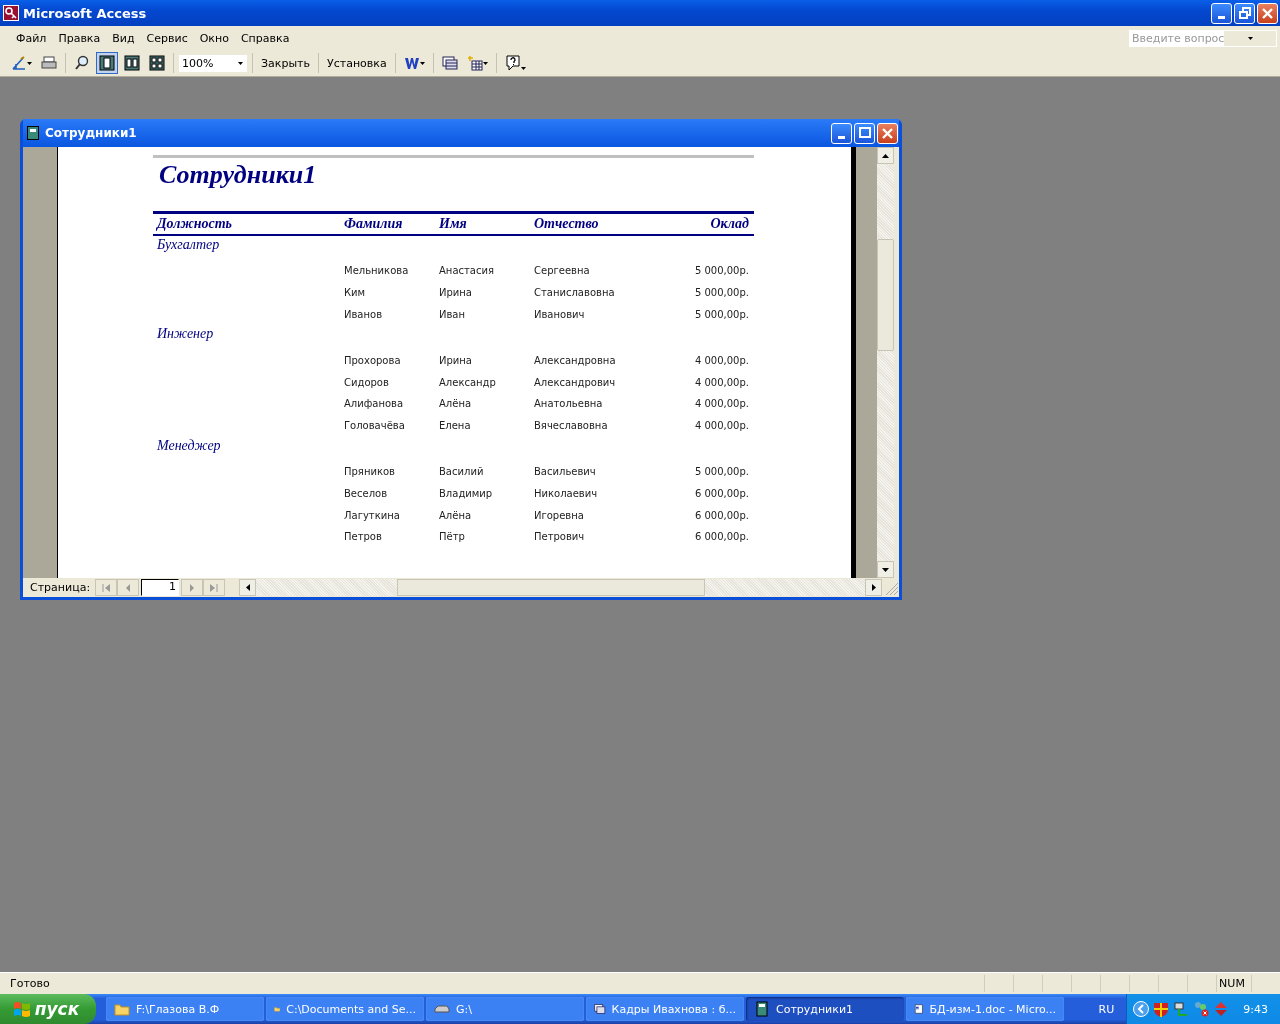 Image resolution: width=1280 pixels, height=1024 pixels. What do you see at coordinates (456, 360) in the screenshot?
I see `table-cell-text: Ирина` at bounding box center [456, 360].